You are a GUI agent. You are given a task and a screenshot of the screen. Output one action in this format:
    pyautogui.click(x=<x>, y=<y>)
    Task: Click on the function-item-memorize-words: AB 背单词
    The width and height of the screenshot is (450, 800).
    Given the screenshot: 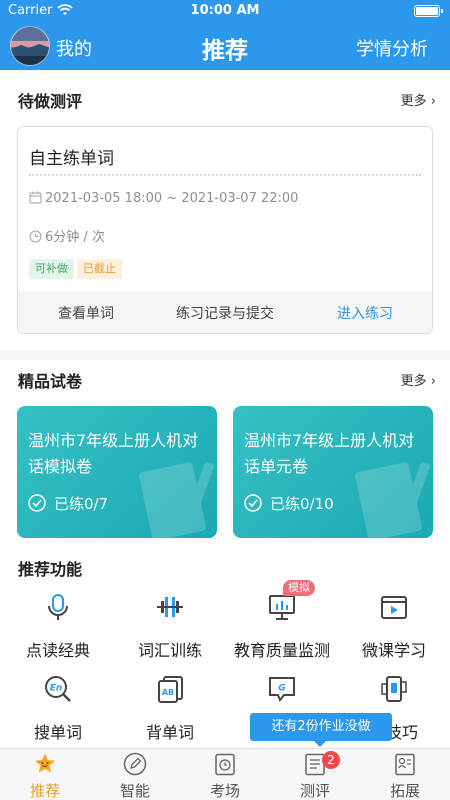 What is the action you would take?
    pyautogui.click(x=170, y=708)
    